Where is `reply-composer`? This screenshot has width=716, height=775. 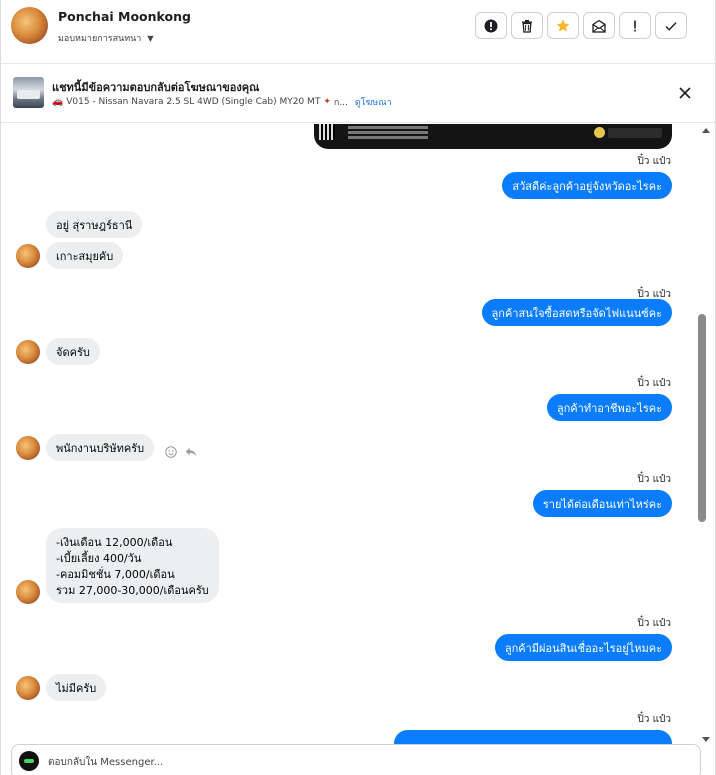 reply-composer is located at coordinates (356, 759).